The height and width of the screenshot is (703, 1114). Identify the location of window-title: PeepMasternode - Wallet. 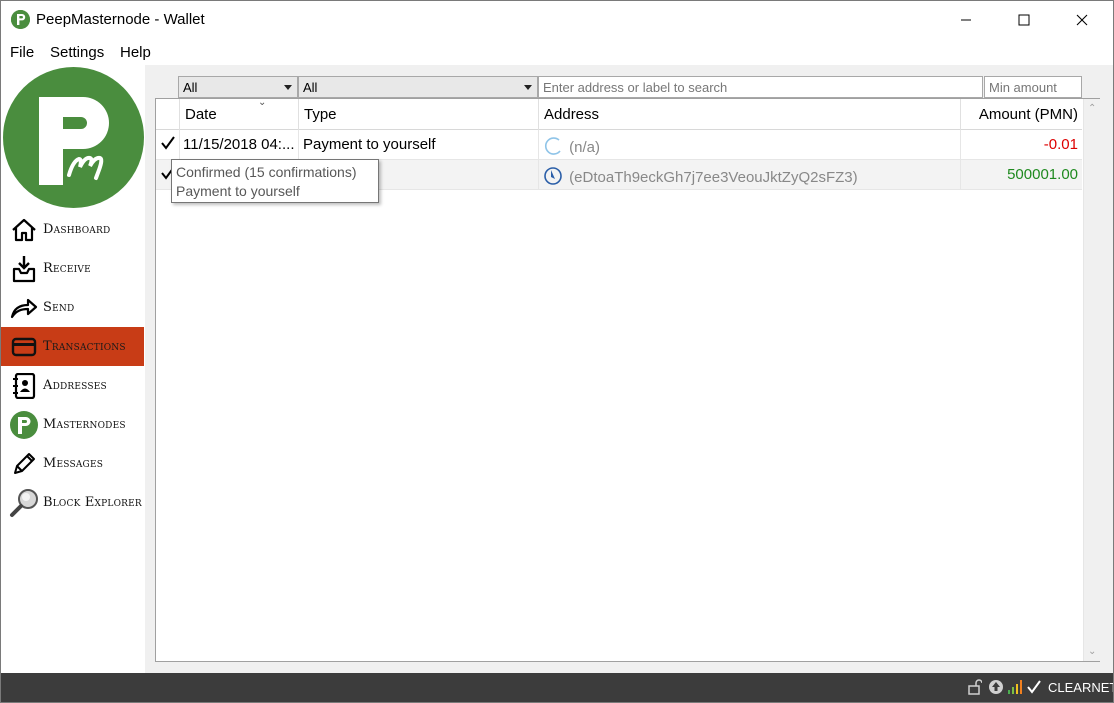
(120, 19).